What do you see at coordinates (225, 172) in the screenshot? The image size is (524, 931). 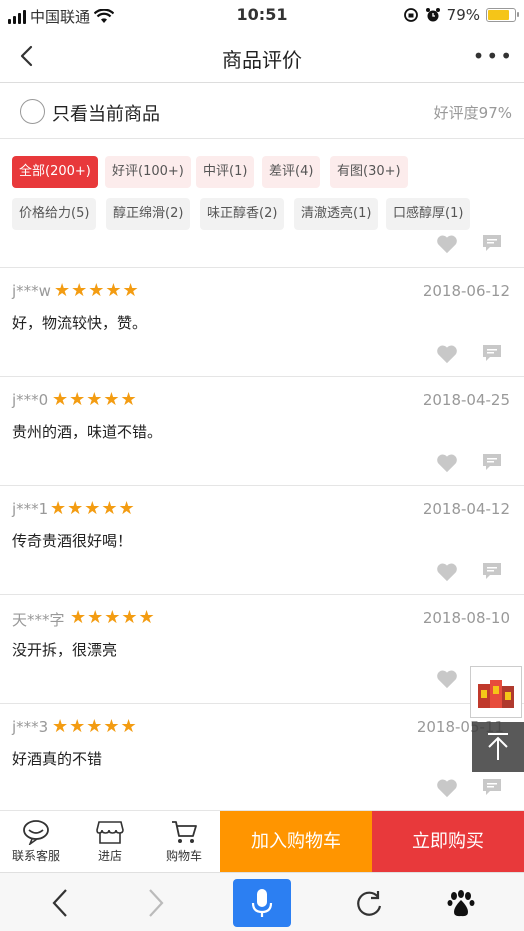 I see `tag-neutral: 中评(1)` at bounding box center [225, 172].